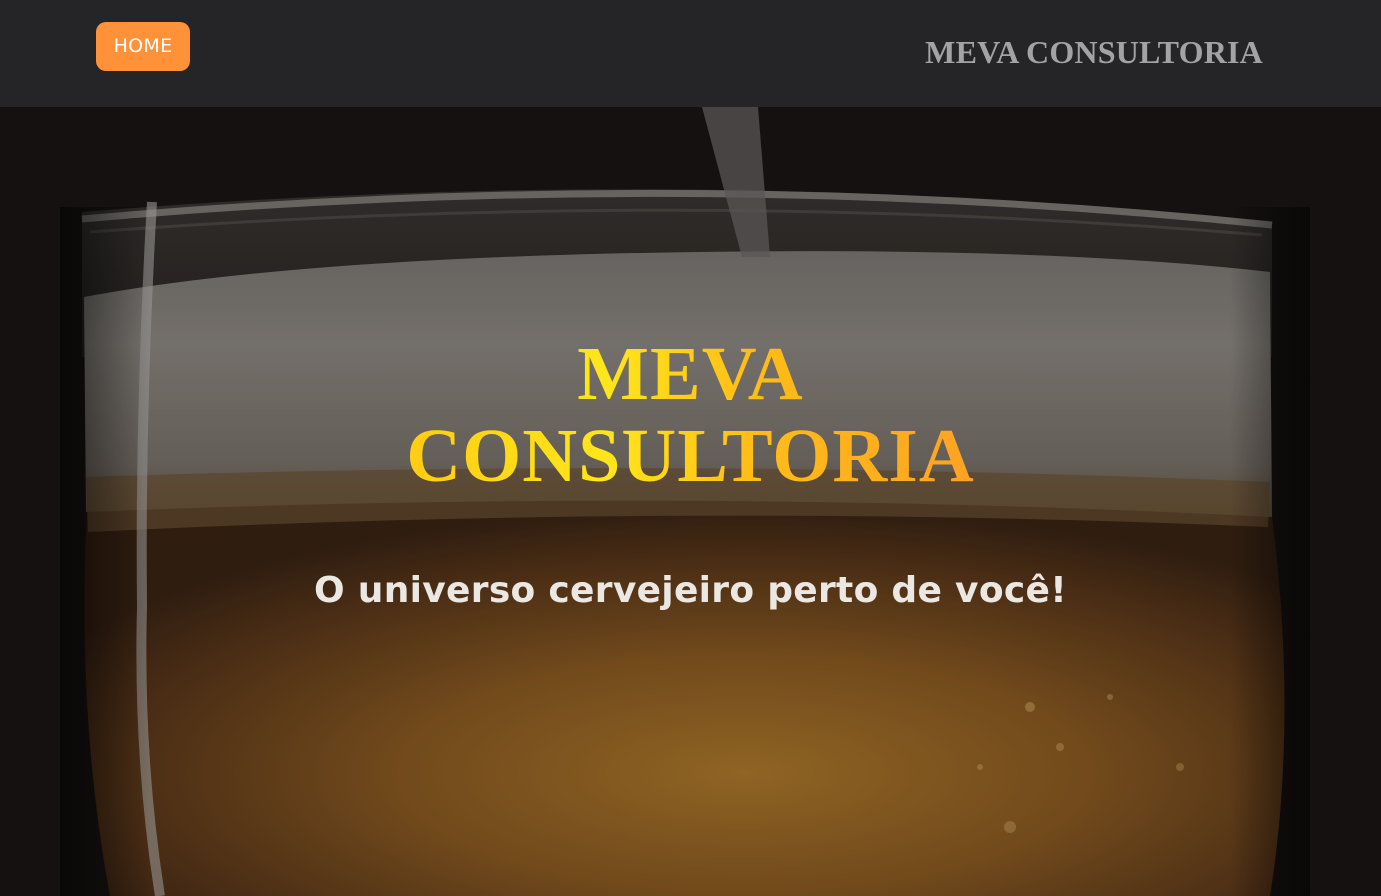 The image size is (1381, 896). Describe the element at coordinates (690, 590) in the screenshot. I see `hero-subtitle: O universo cervejeiro perto de você!` at that location.